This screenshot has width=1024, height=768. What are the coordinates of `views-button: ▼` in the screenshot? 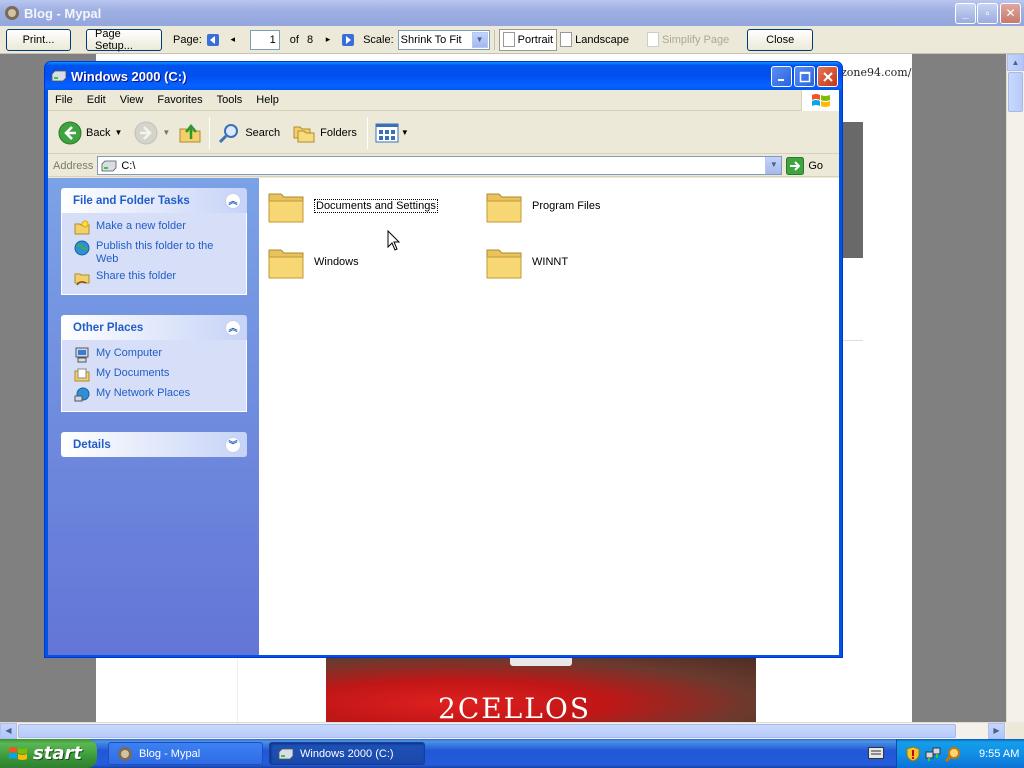 It's located at (392, 133).